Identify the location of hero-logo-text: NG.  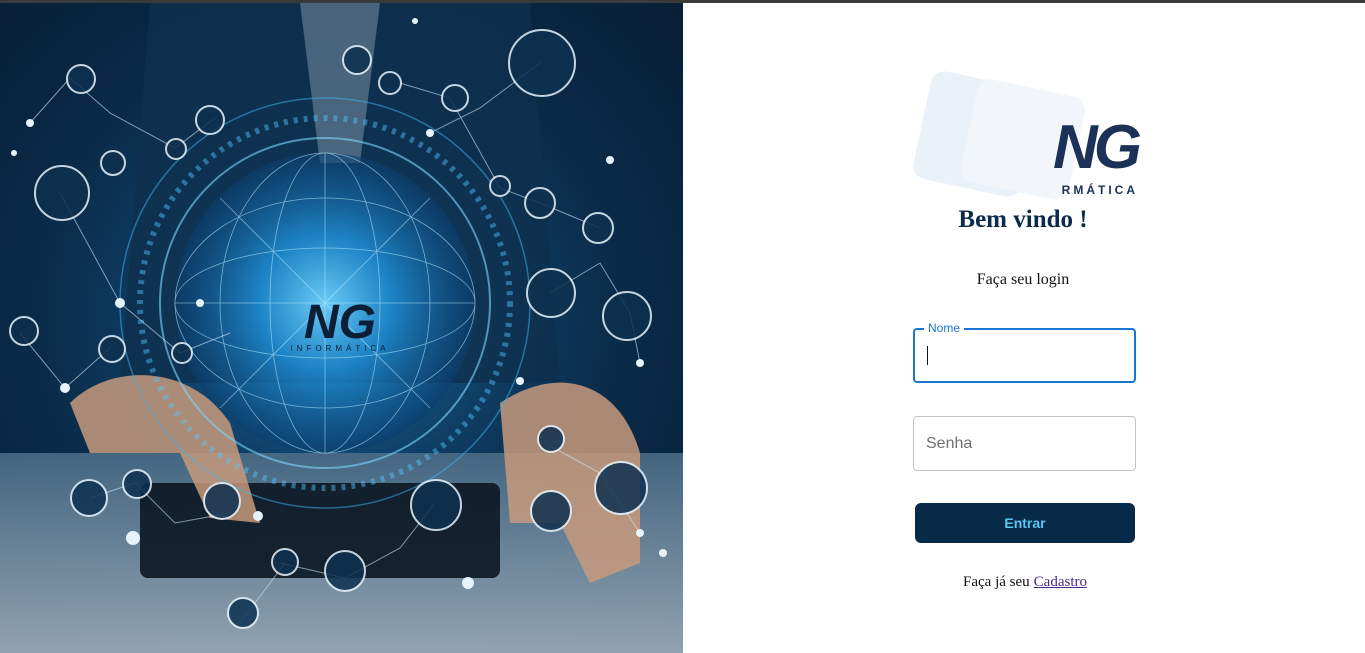
(340, 322).